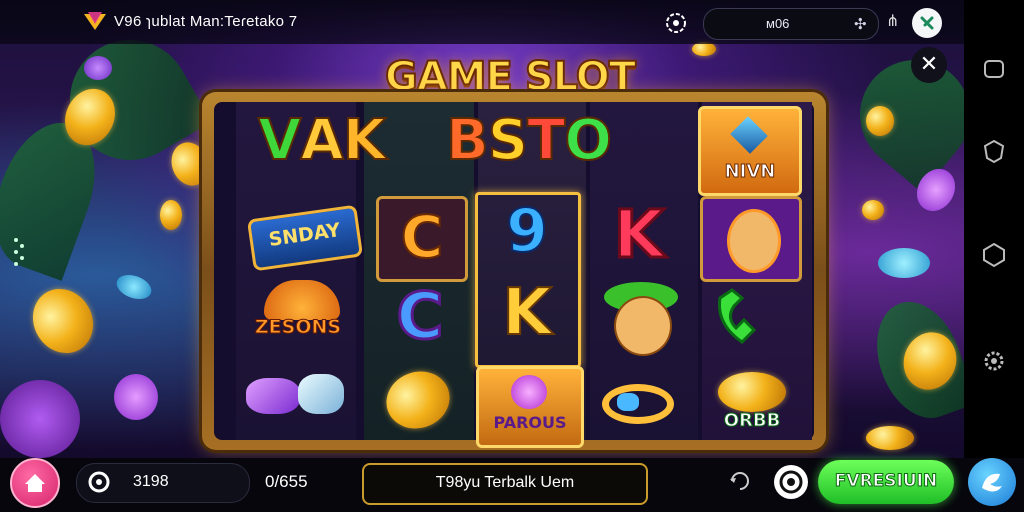 The width and height of the screenshot is (1024, 512). I want to click on symbol-zesons: ZESONS, so click(298, 327).